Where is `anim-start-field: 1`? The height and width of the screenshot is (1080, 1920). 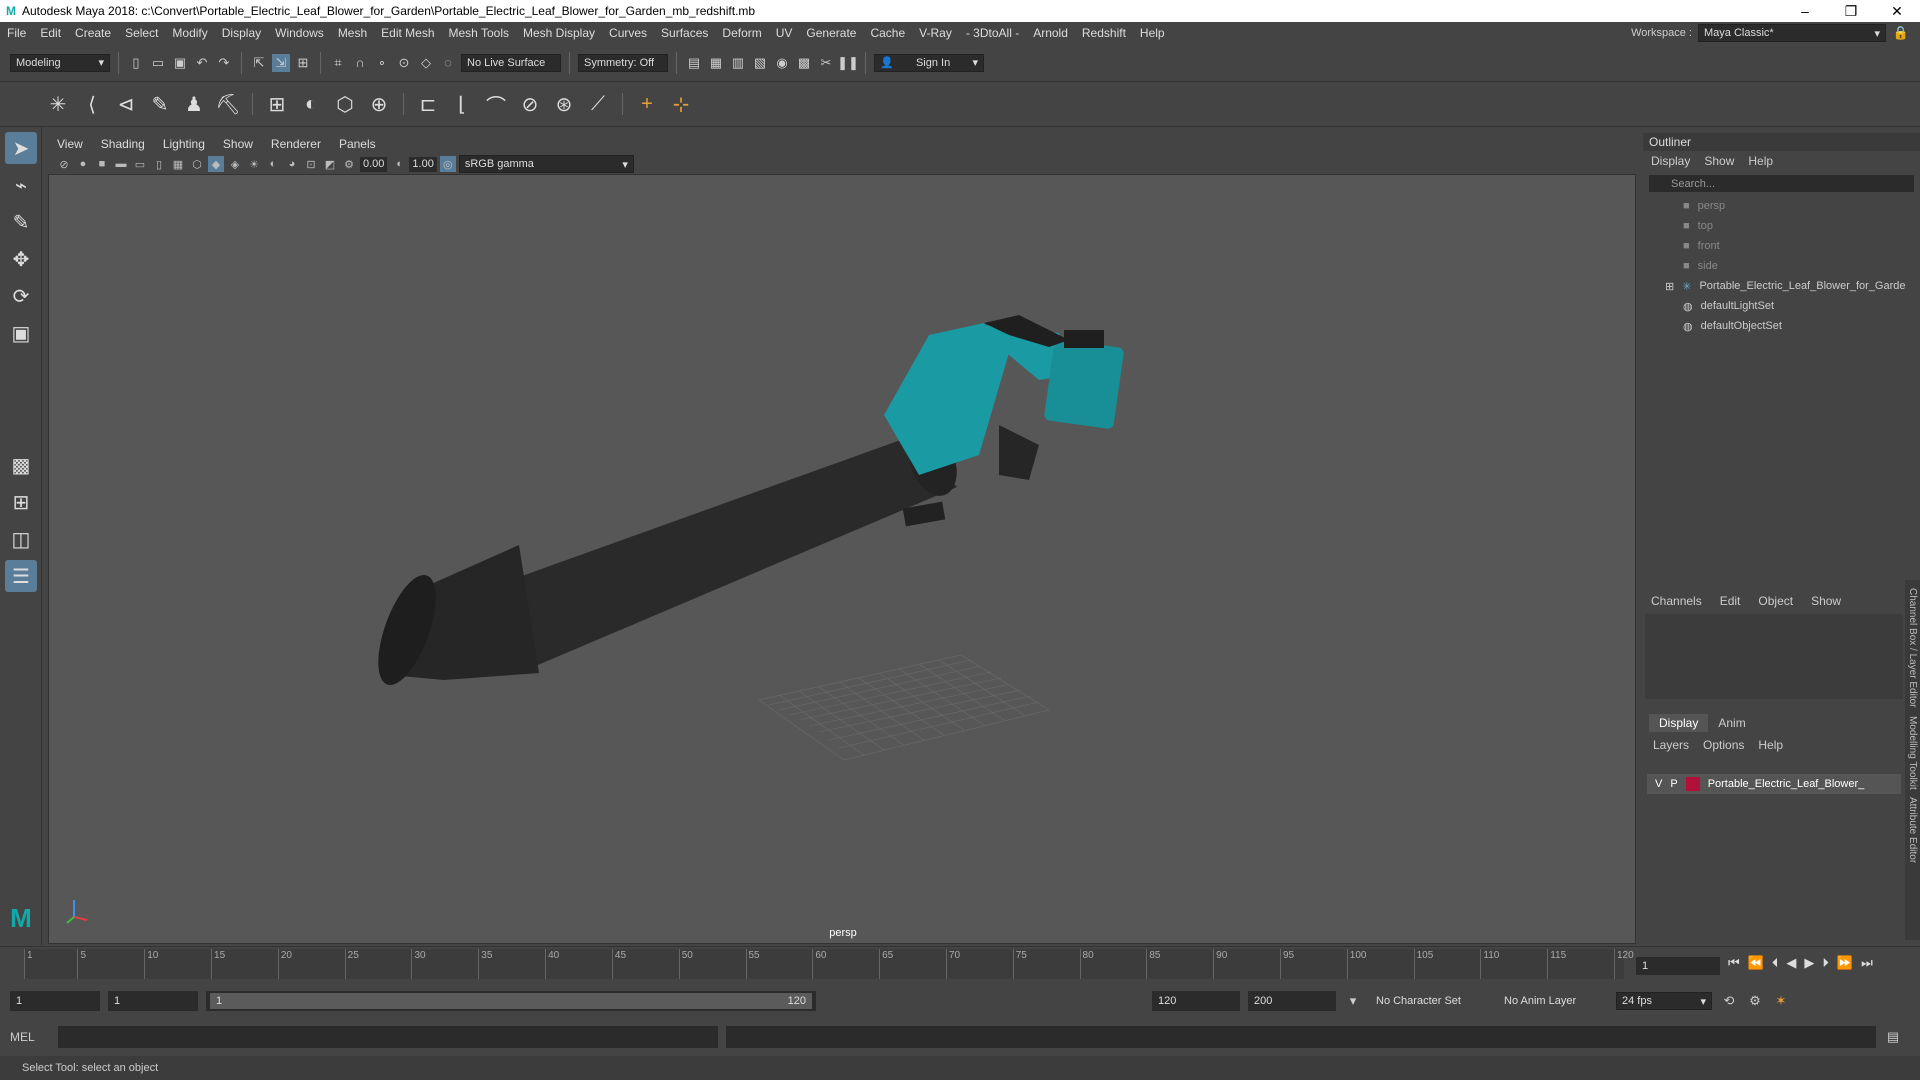 anim-start-field: 1 is located at coordinates (153, 1001).